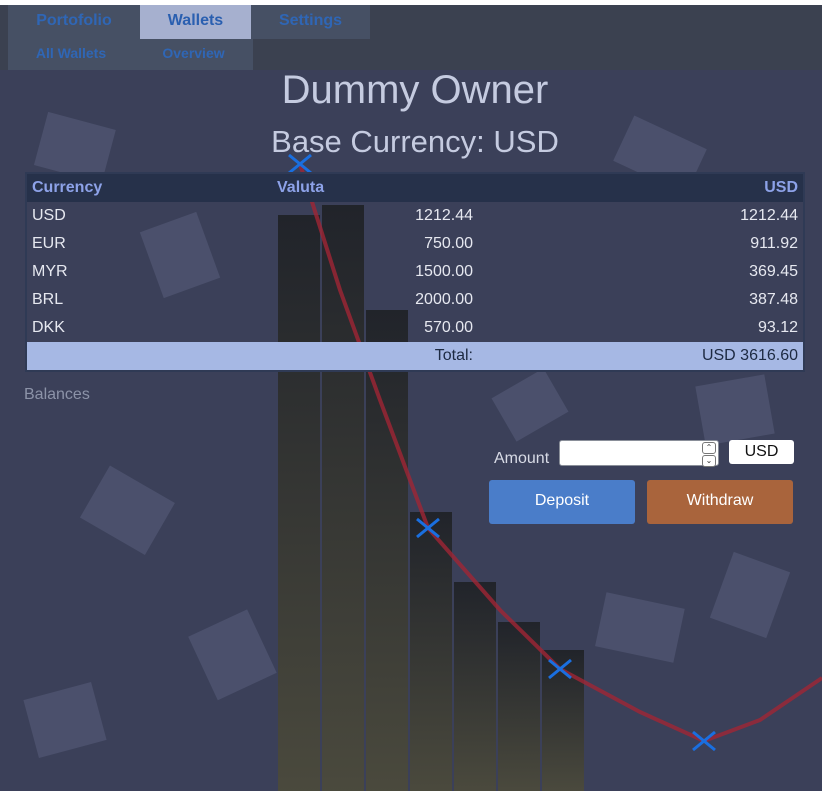  What do you see at coordinates (444, 271) in the screenshot?
I see `row-valuta: 1500.00` at bounding box center [444, 271].